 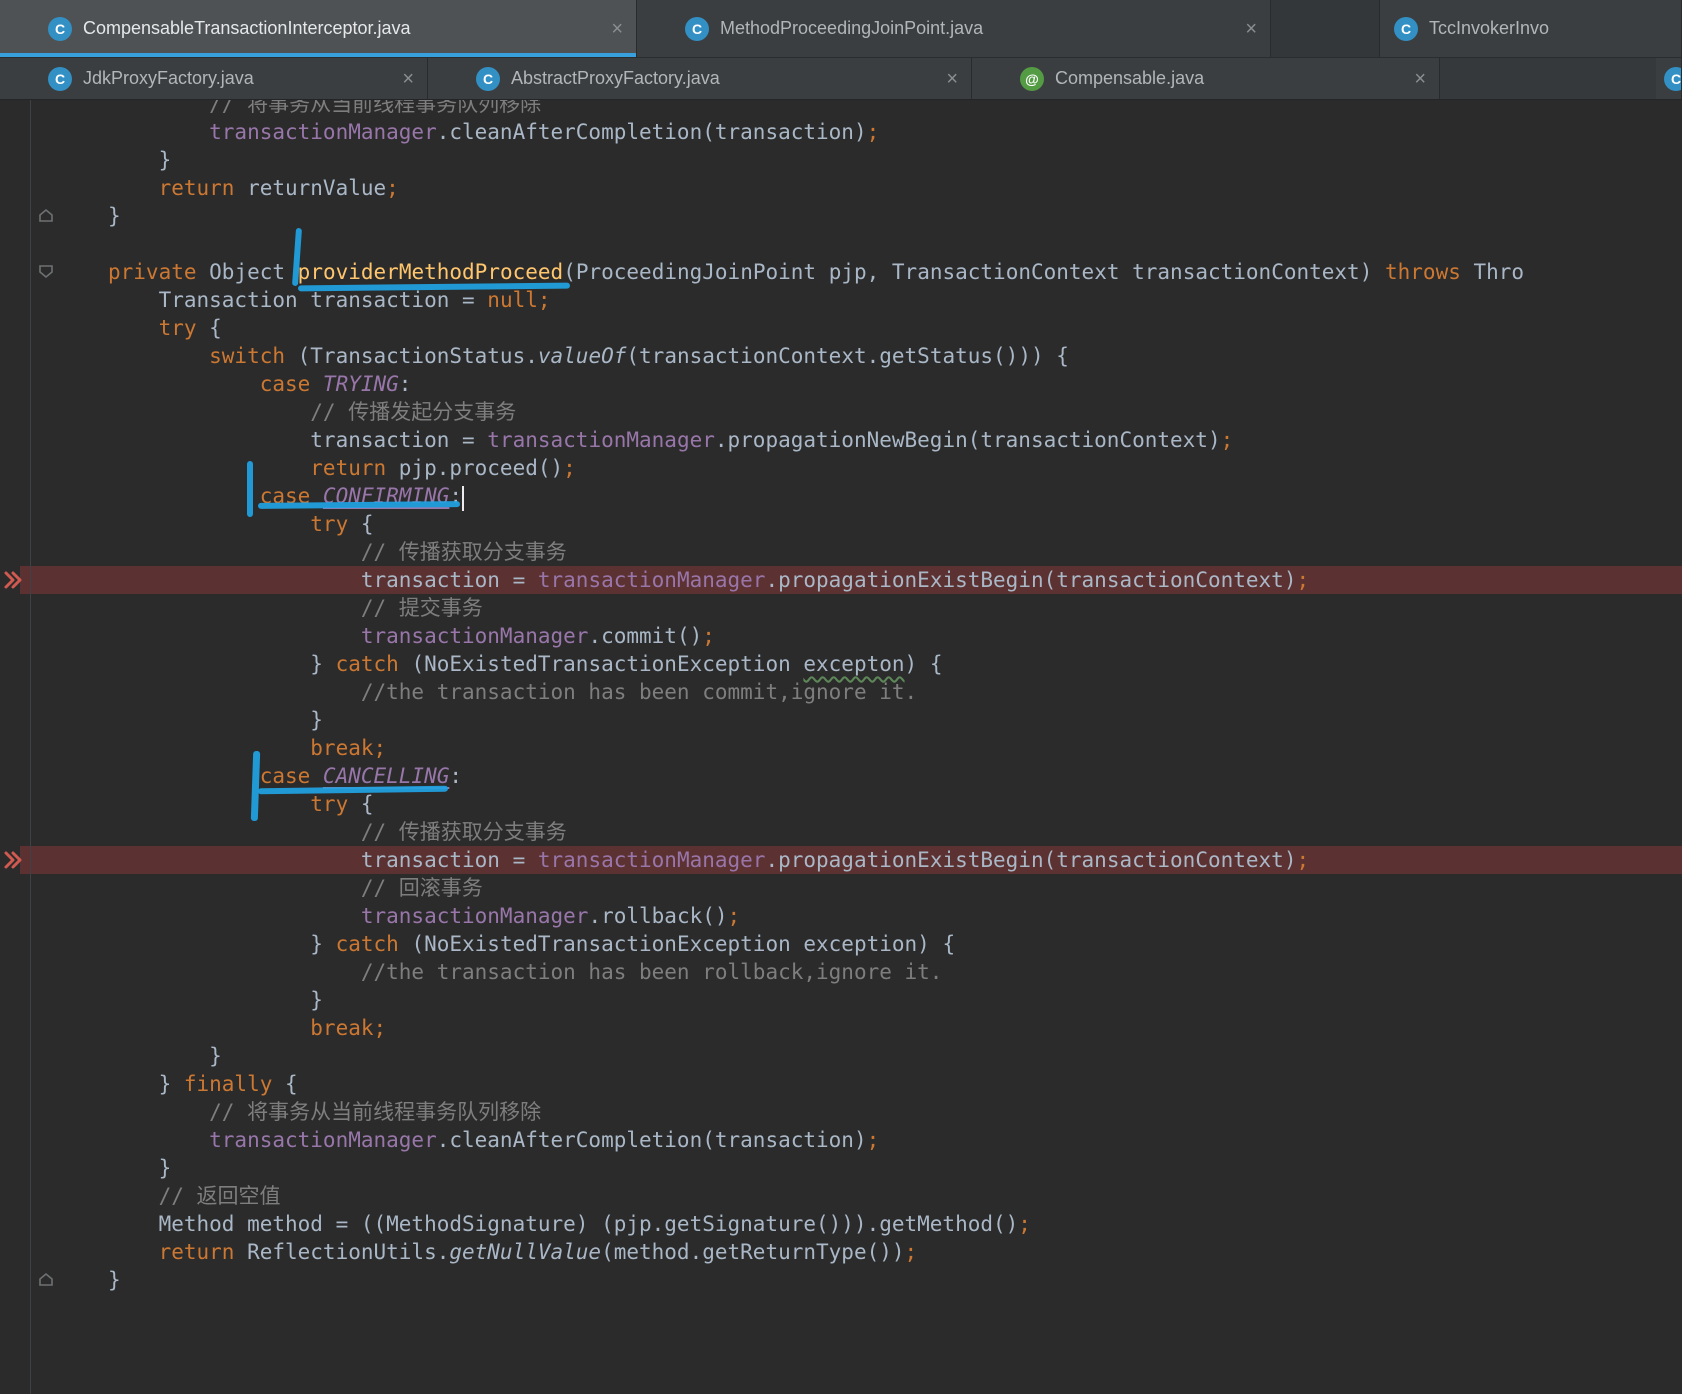 What do you see at coordinates (168, 78) in the screenshot?
I see `tab-label: JdkProxyFactory.java` at bounding box center [168, 78].